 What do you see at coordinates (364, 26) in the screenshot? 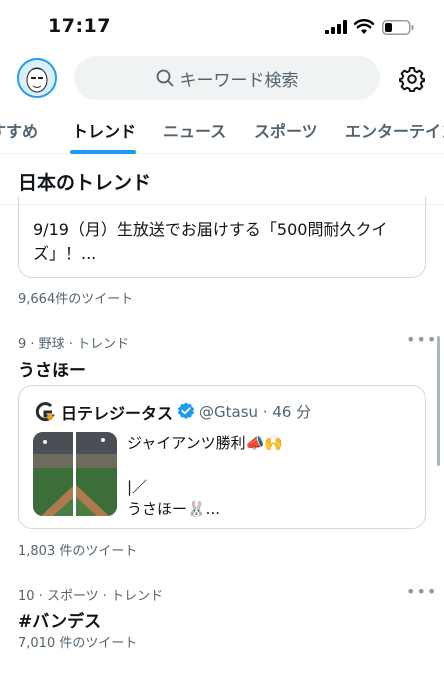
I see `wifi-icon` at bounding box center [364, 26].